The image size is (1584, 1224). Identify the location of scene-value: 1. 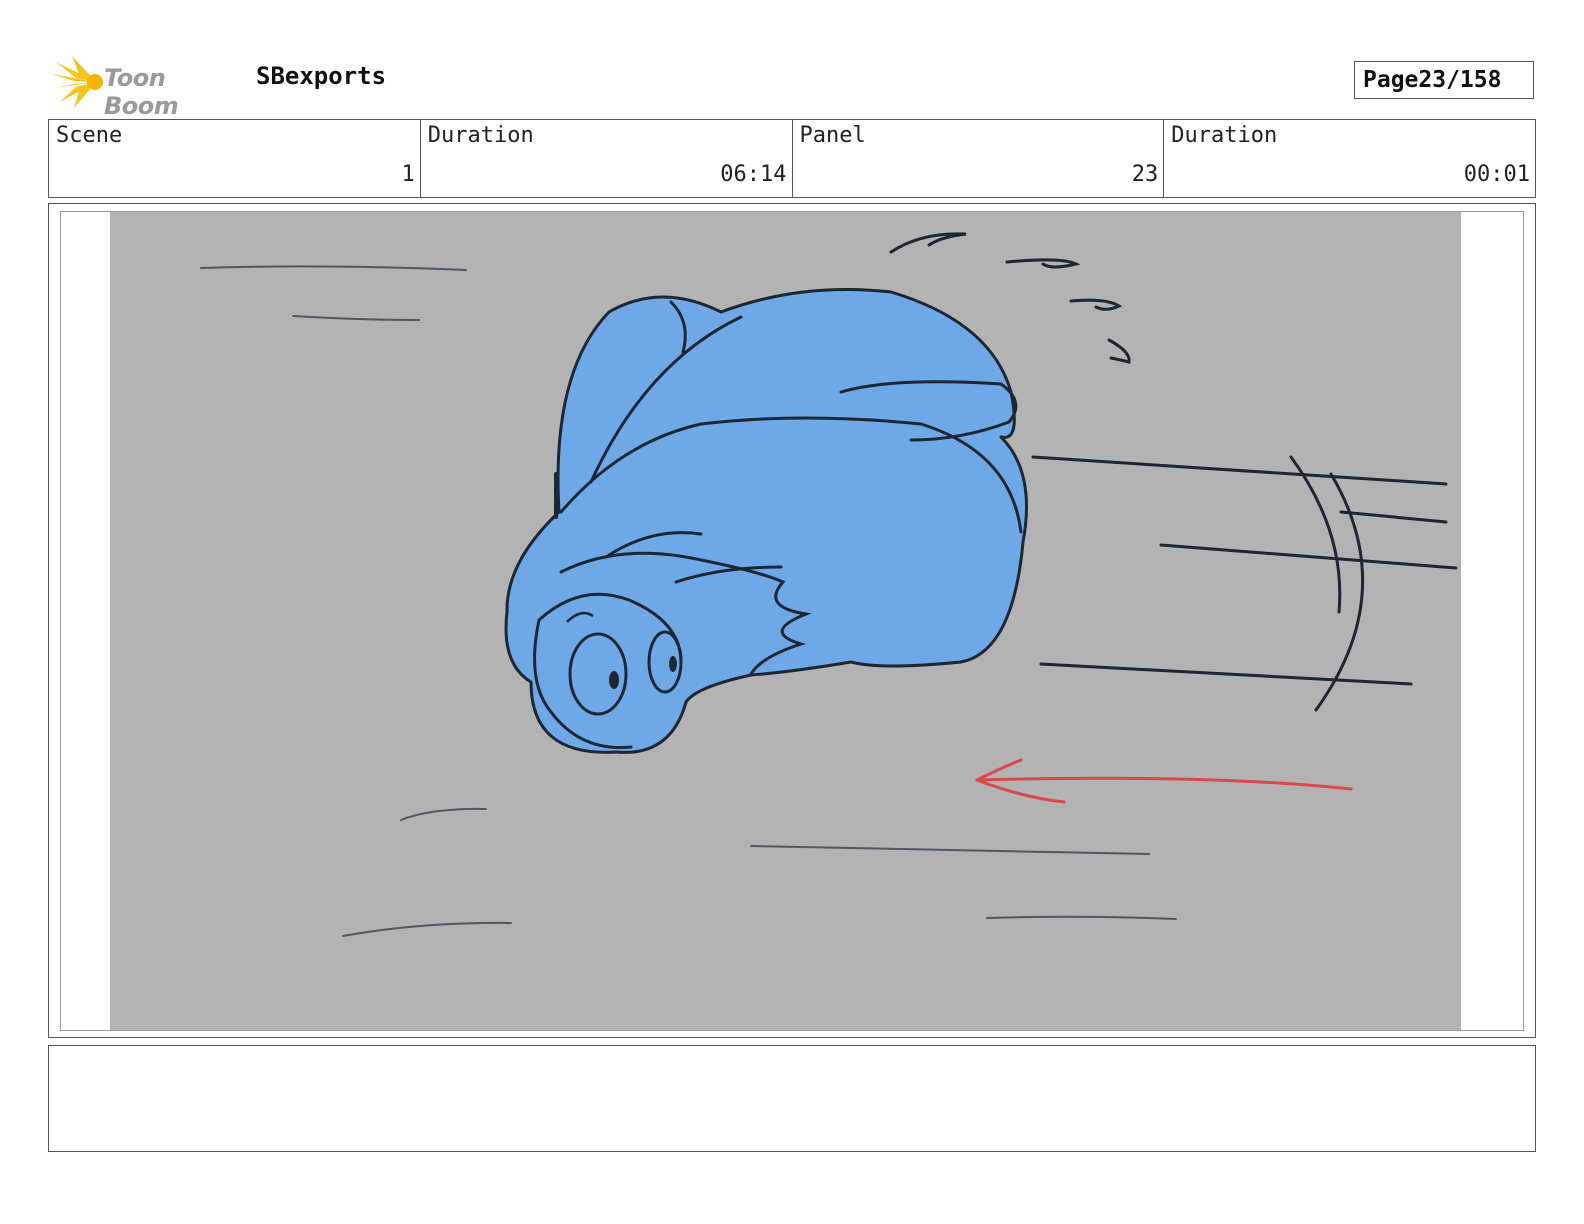
(408, 174).